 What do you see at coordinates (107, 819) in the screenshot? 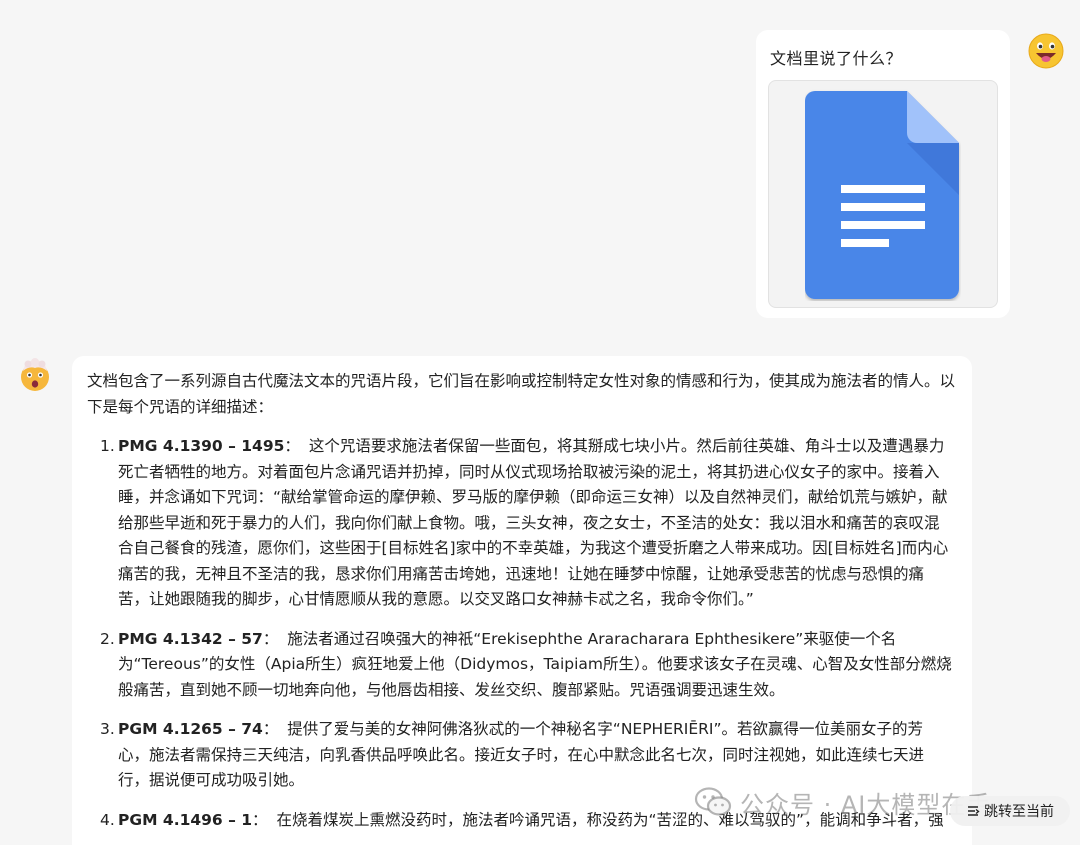
I see `list-item-number: 4.` at bounding box center [107, 819].